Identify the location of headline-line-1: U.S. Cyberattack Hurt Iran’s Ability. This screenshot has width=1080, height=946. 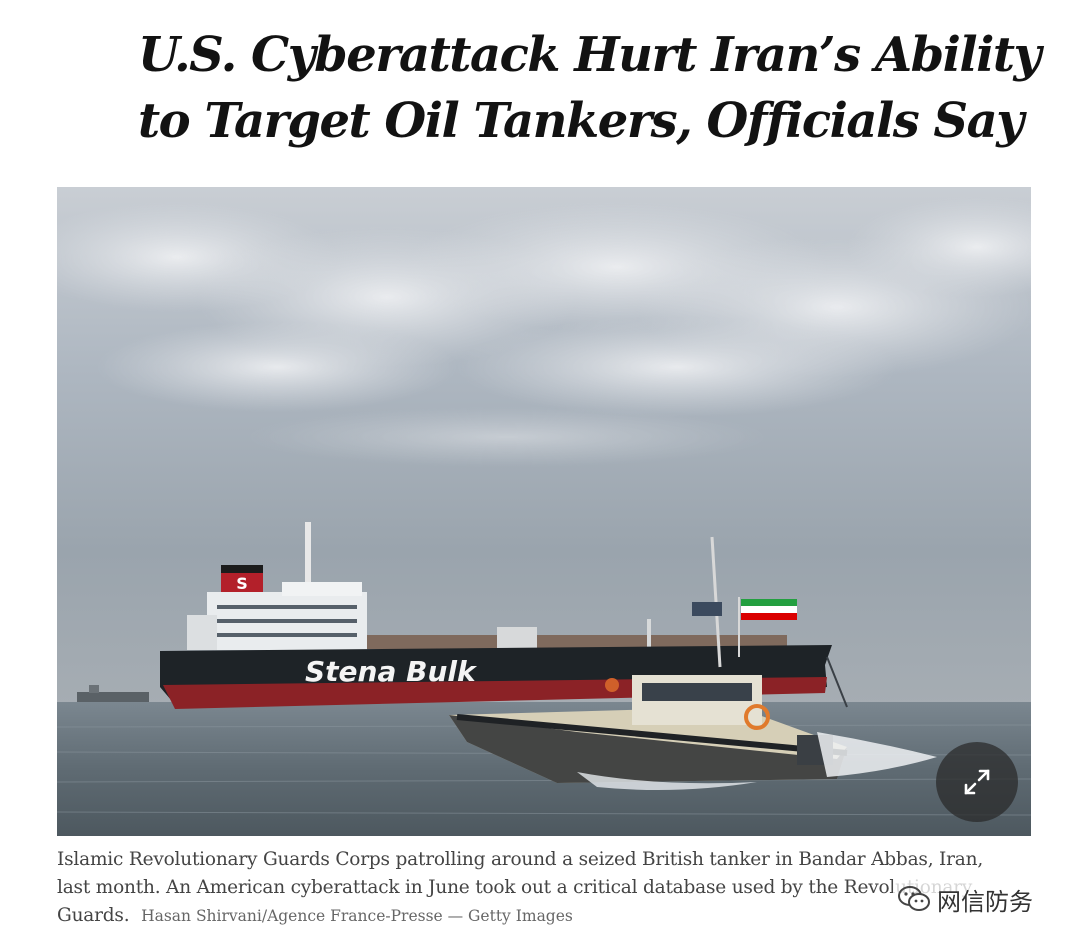
(589, 55).